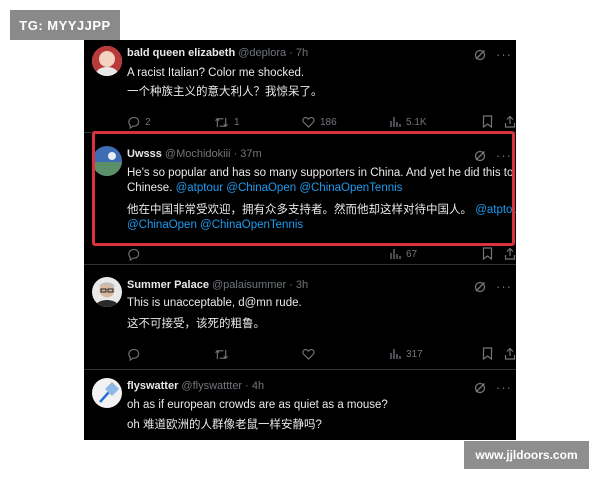  I want to click on like-button, so click(308, 354).